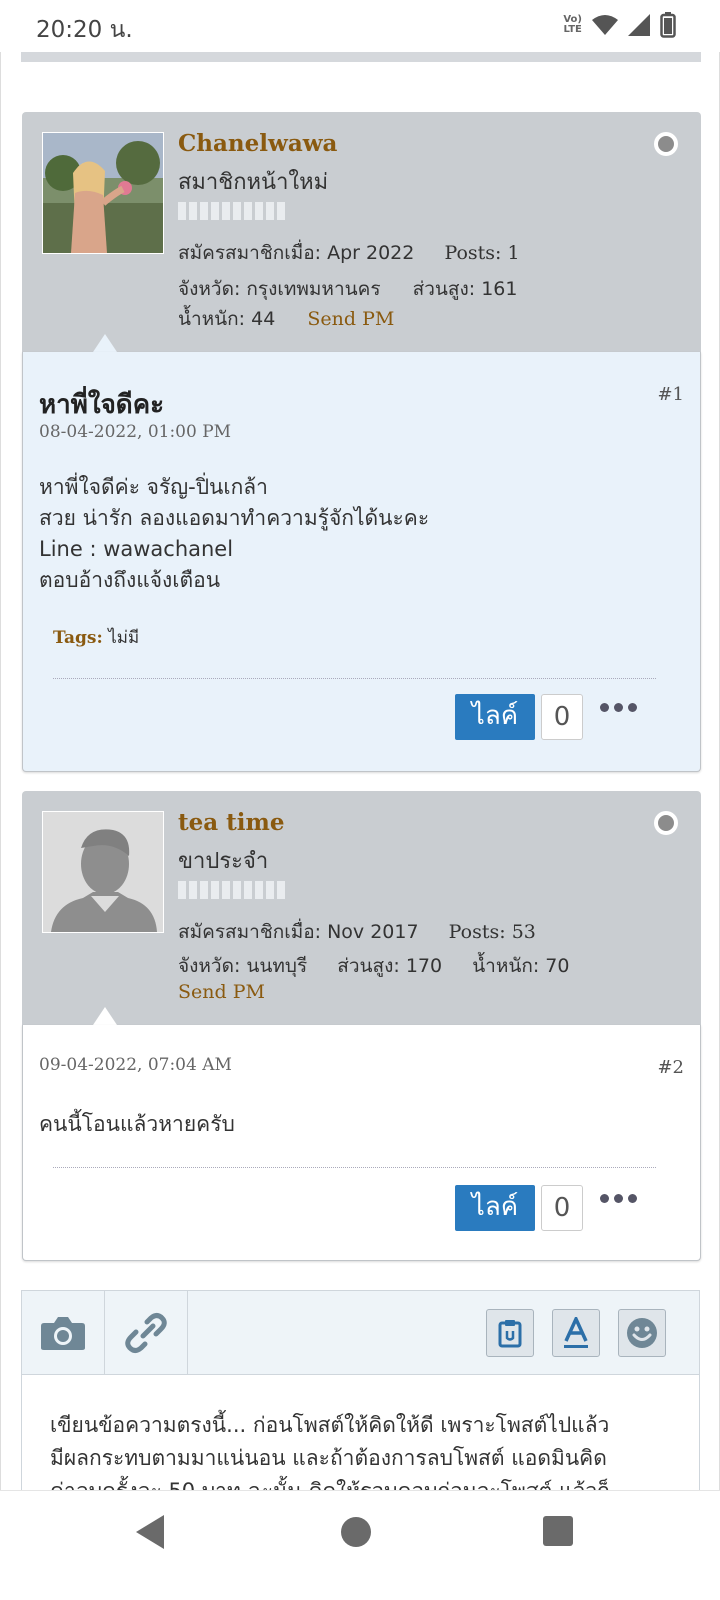  I want to click on user-stats-line-3: Send PM, so click(221, 992).